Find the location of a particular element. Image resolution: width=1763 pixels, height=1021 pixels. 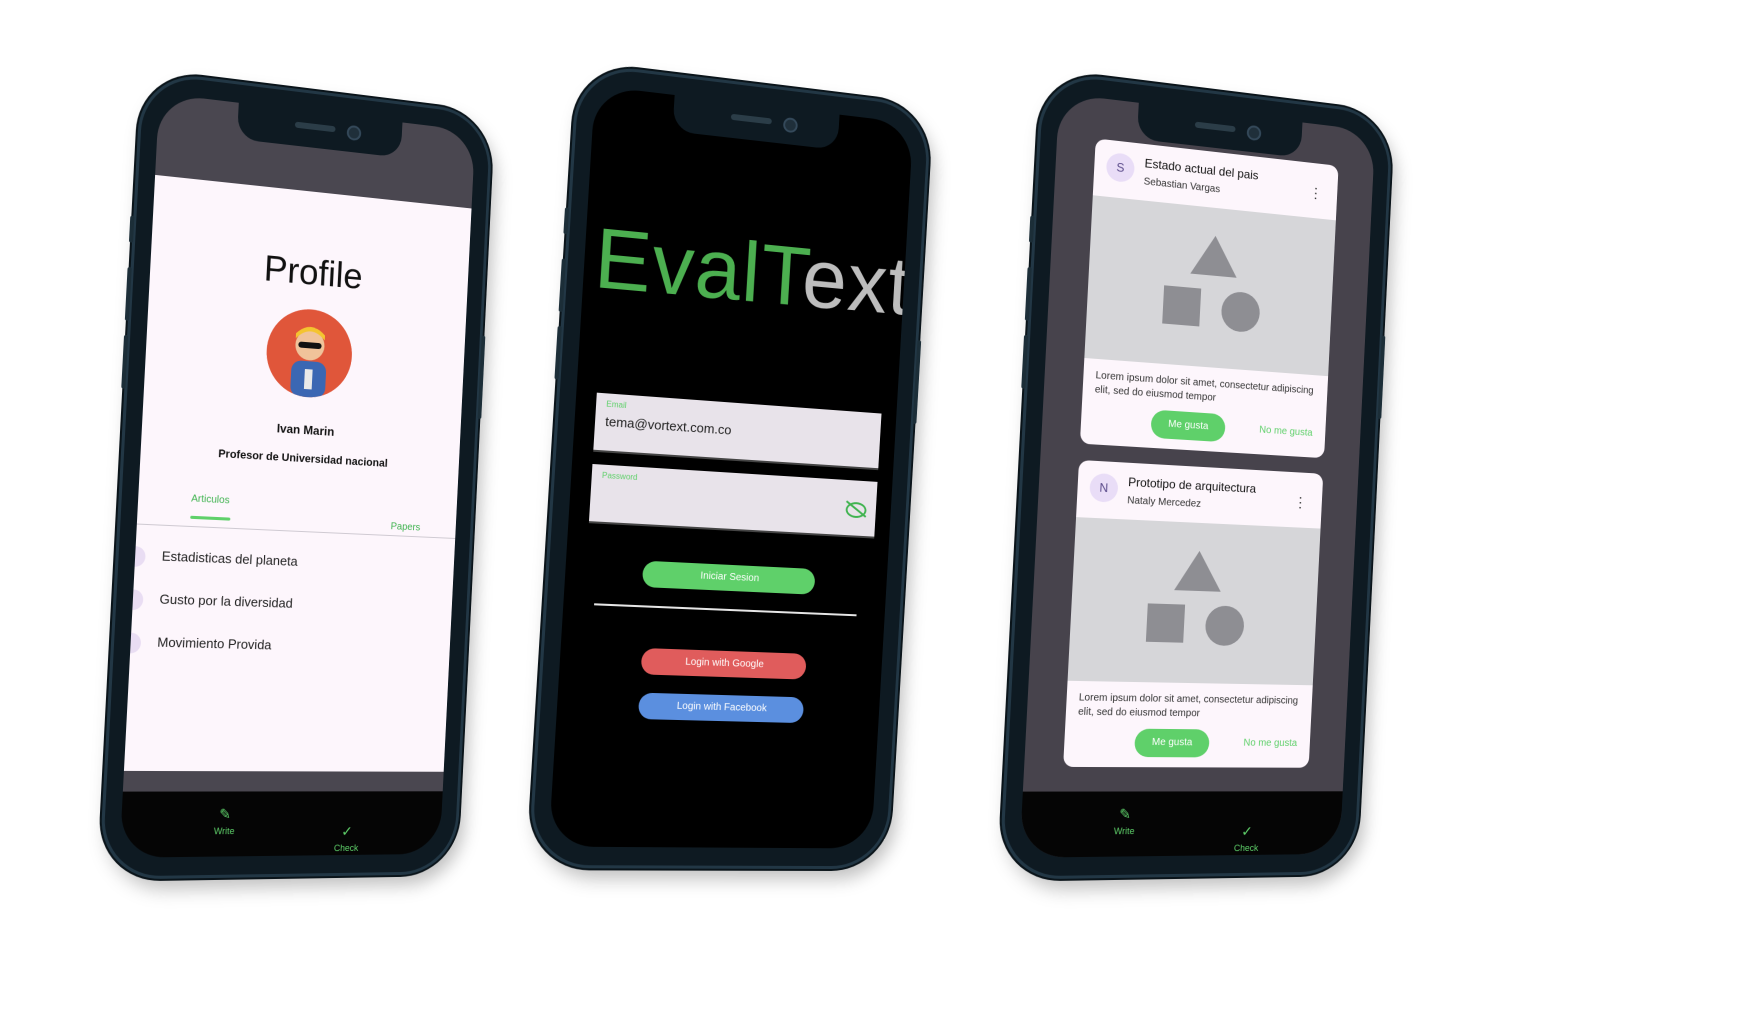

login-button: Iniciar Sesion is located at coordinates (728, 577).